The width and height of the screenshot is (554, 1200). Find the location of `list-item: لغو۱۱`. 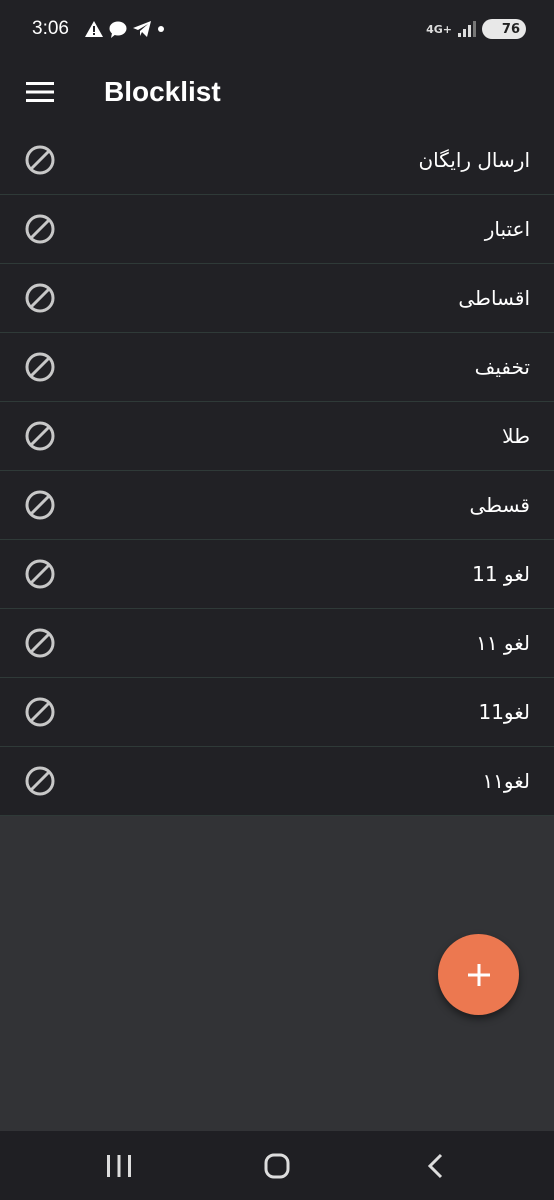

list-item: لغو۱۱ is located at coordinates (277, 781).